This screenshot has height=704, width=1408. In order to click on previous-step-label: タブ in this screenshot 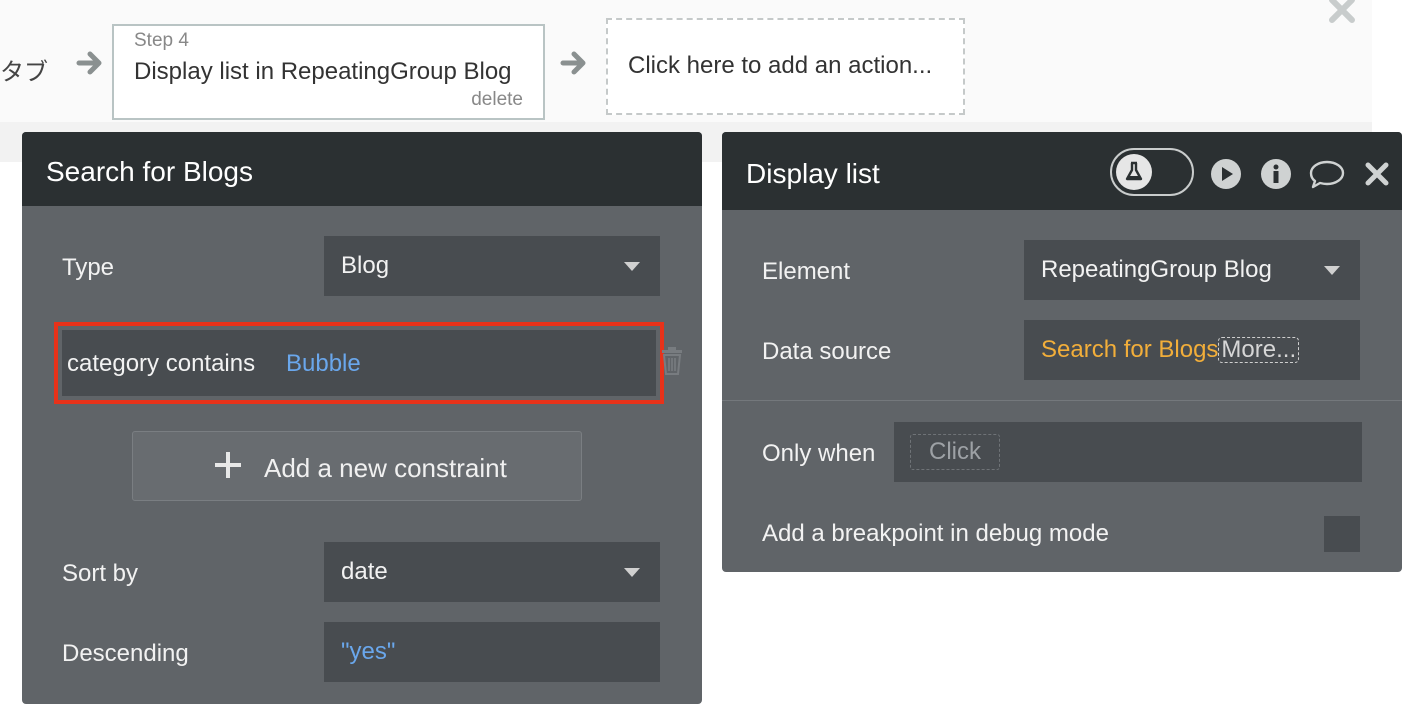, I will do `click(24, 69)`.